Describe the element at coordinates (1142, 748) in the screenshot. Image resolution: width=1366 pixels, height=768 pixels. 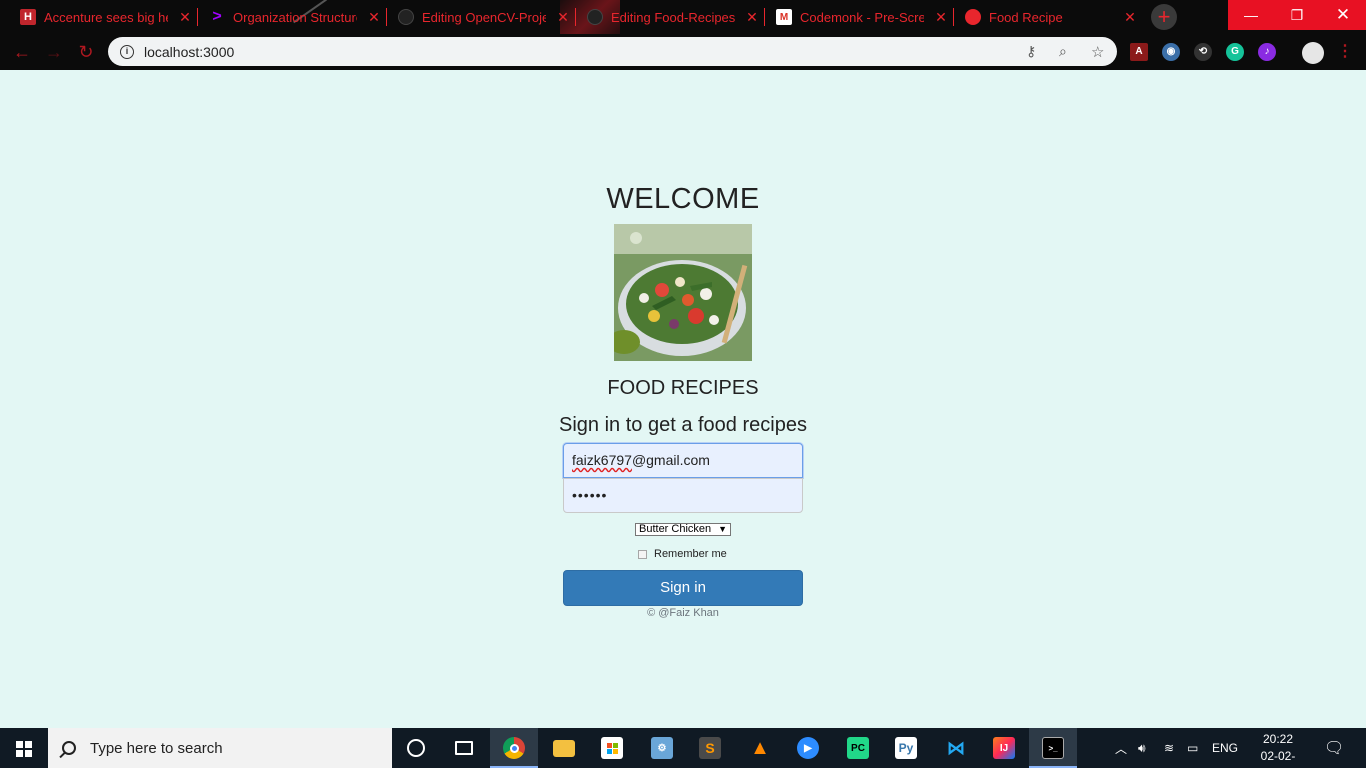
I see `volume-icon: 🔊︎` at that location.